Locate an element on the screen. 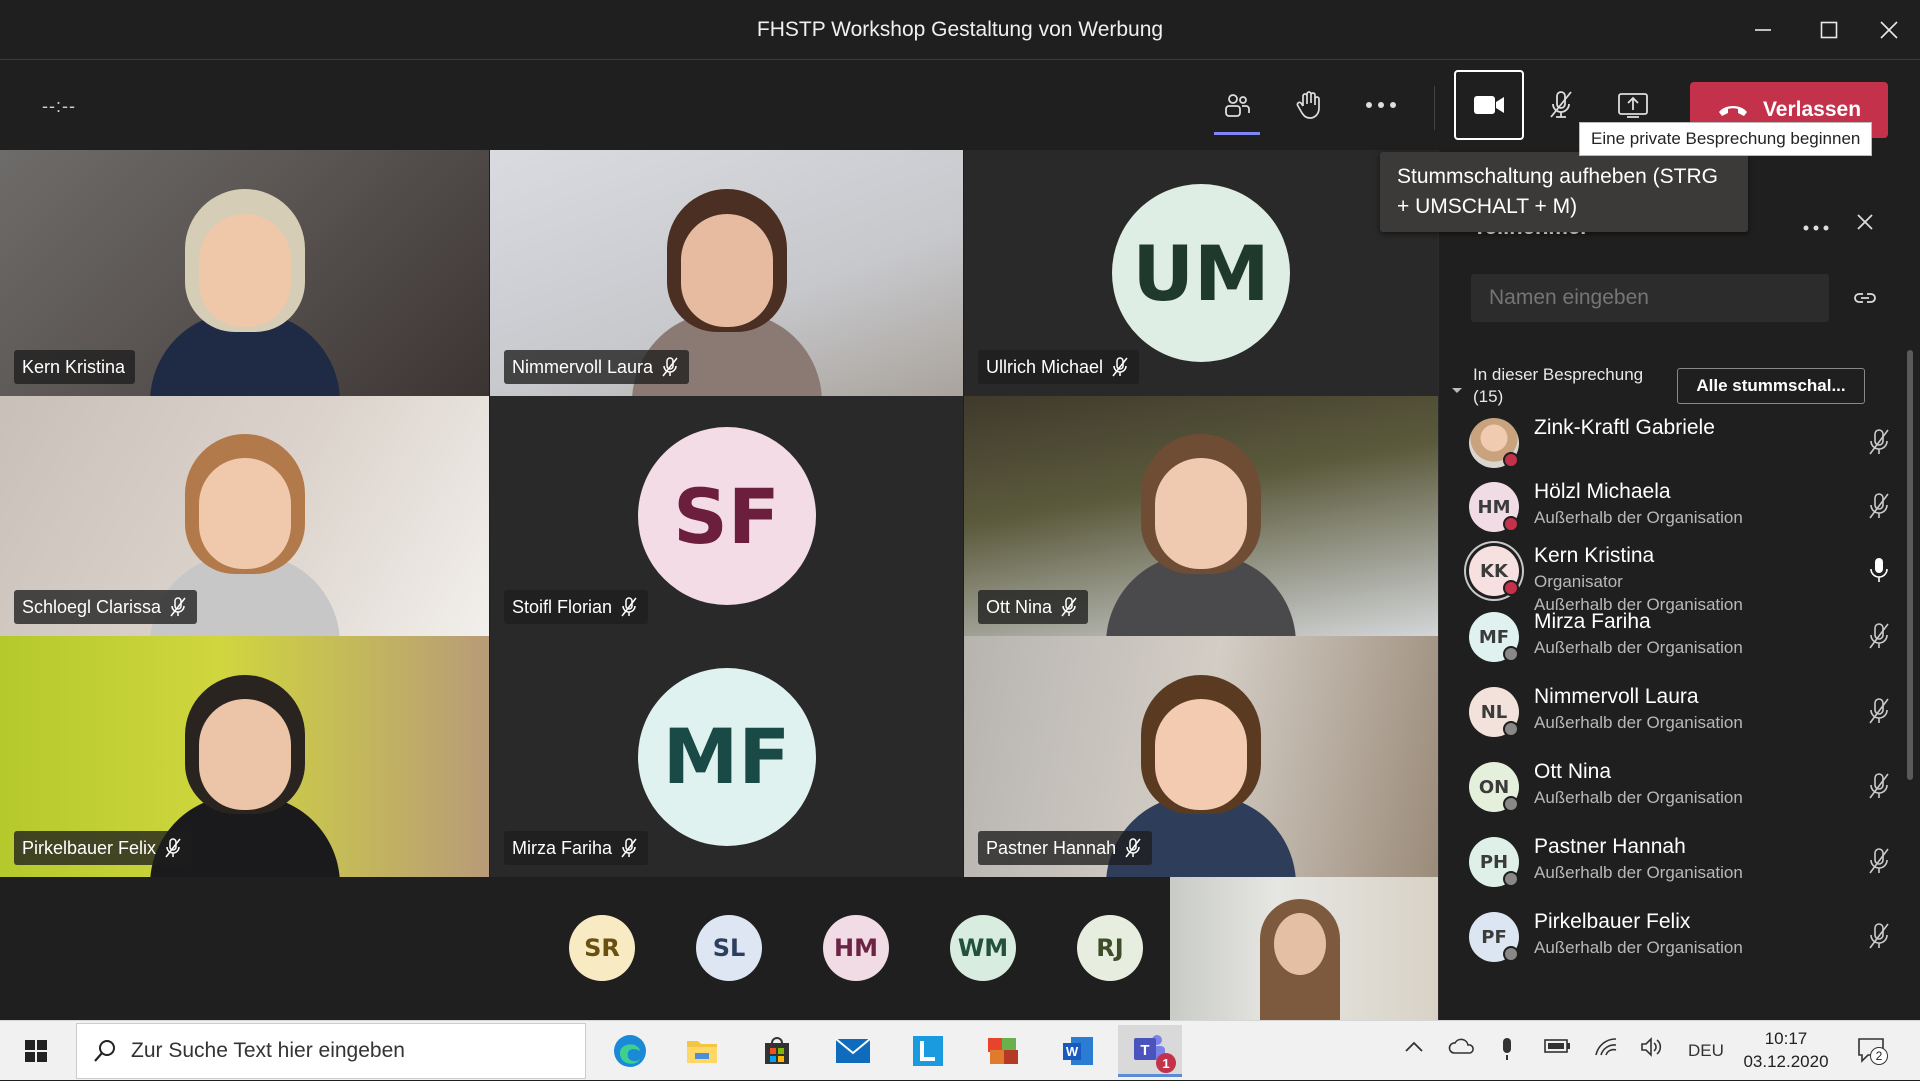 This screenshot has width=1920, height=1081. volume-icon is located at coordinates (1652, 1049).